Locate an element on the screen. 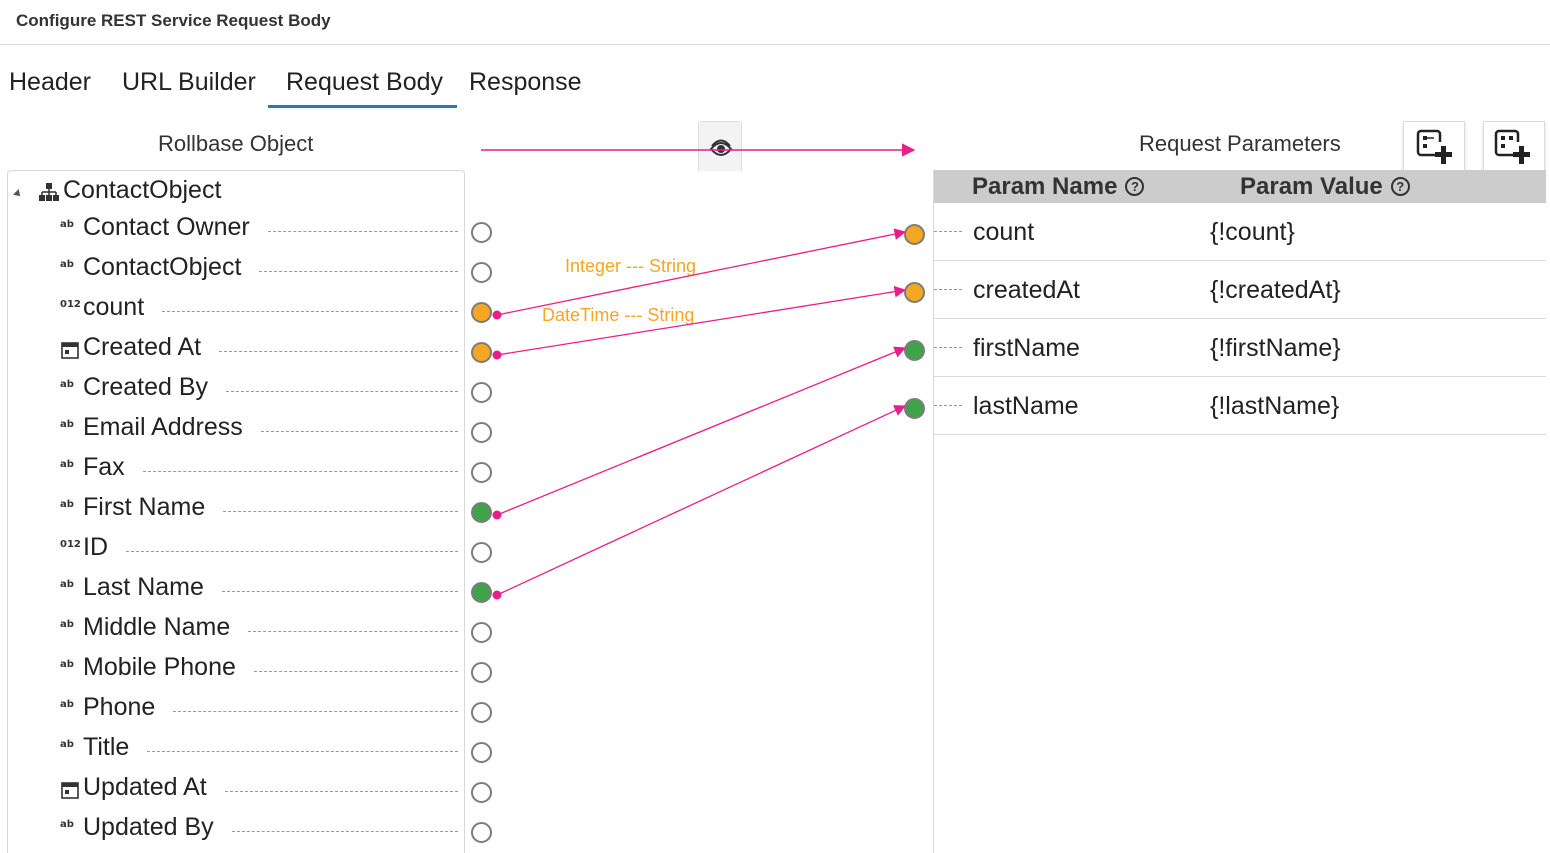 This screenshot has height=853, width=1550. param-value: {!firstName} is located at coordinates (1275, 348).